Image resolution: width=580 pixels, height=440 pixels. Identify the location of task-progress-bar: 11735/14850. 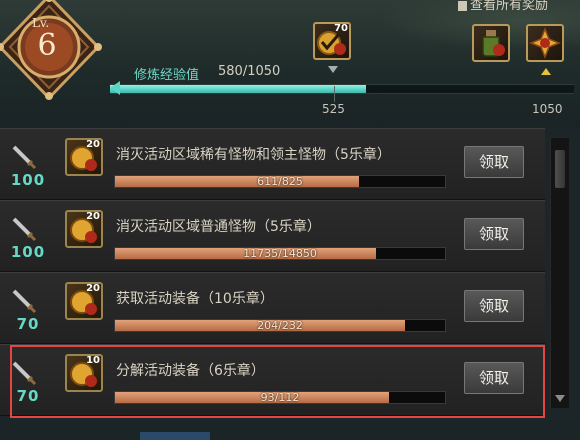
(280, 253).